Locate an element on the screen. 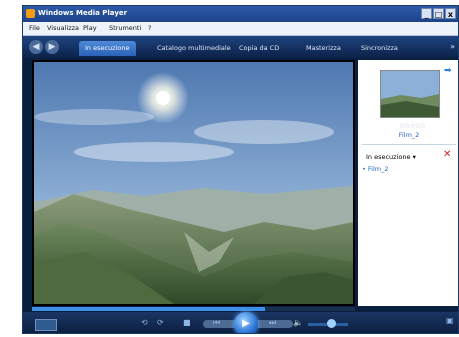 The image size is (459, 337). minimize-button: _ is located at coordinates (426, 13).